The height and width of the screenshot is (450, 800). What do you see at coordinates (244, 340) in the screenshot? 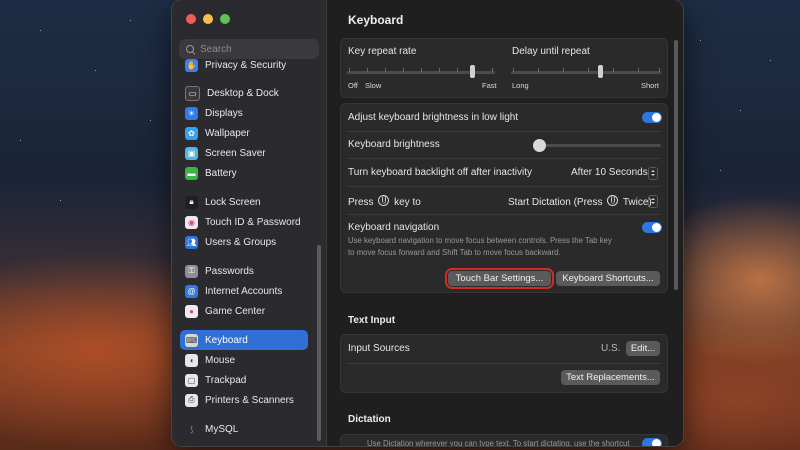
I see `sidebar-item-keyboard: ⌨ Keyboard` at bounding box center [244, 340].